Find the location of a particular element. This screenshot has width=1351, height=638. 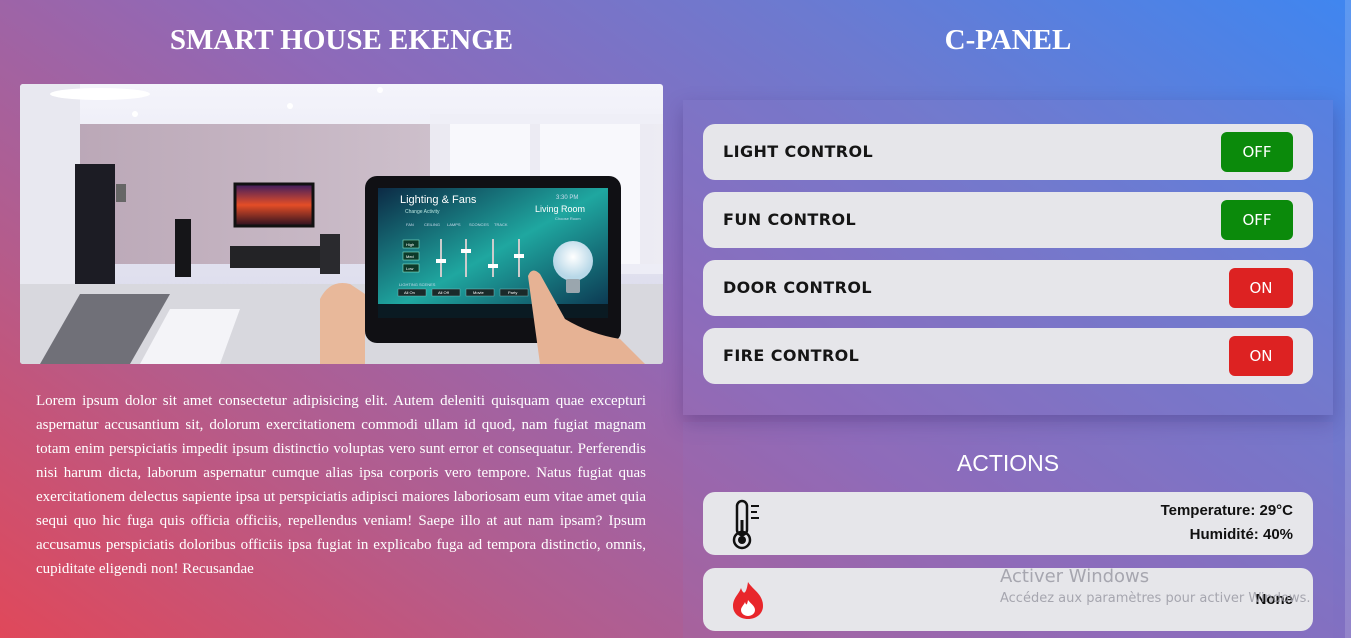

thermometer-icon is located at coordinates (747, 526).